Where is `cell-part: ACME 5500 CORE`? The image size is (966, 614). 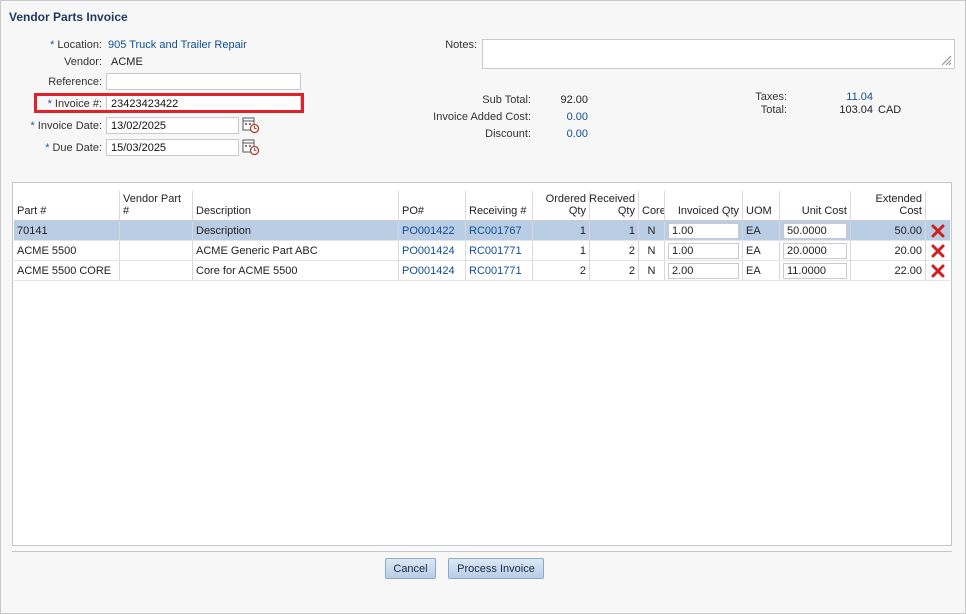
cell-part: ACME 5500 CORE is located at coordinates (67, 270).